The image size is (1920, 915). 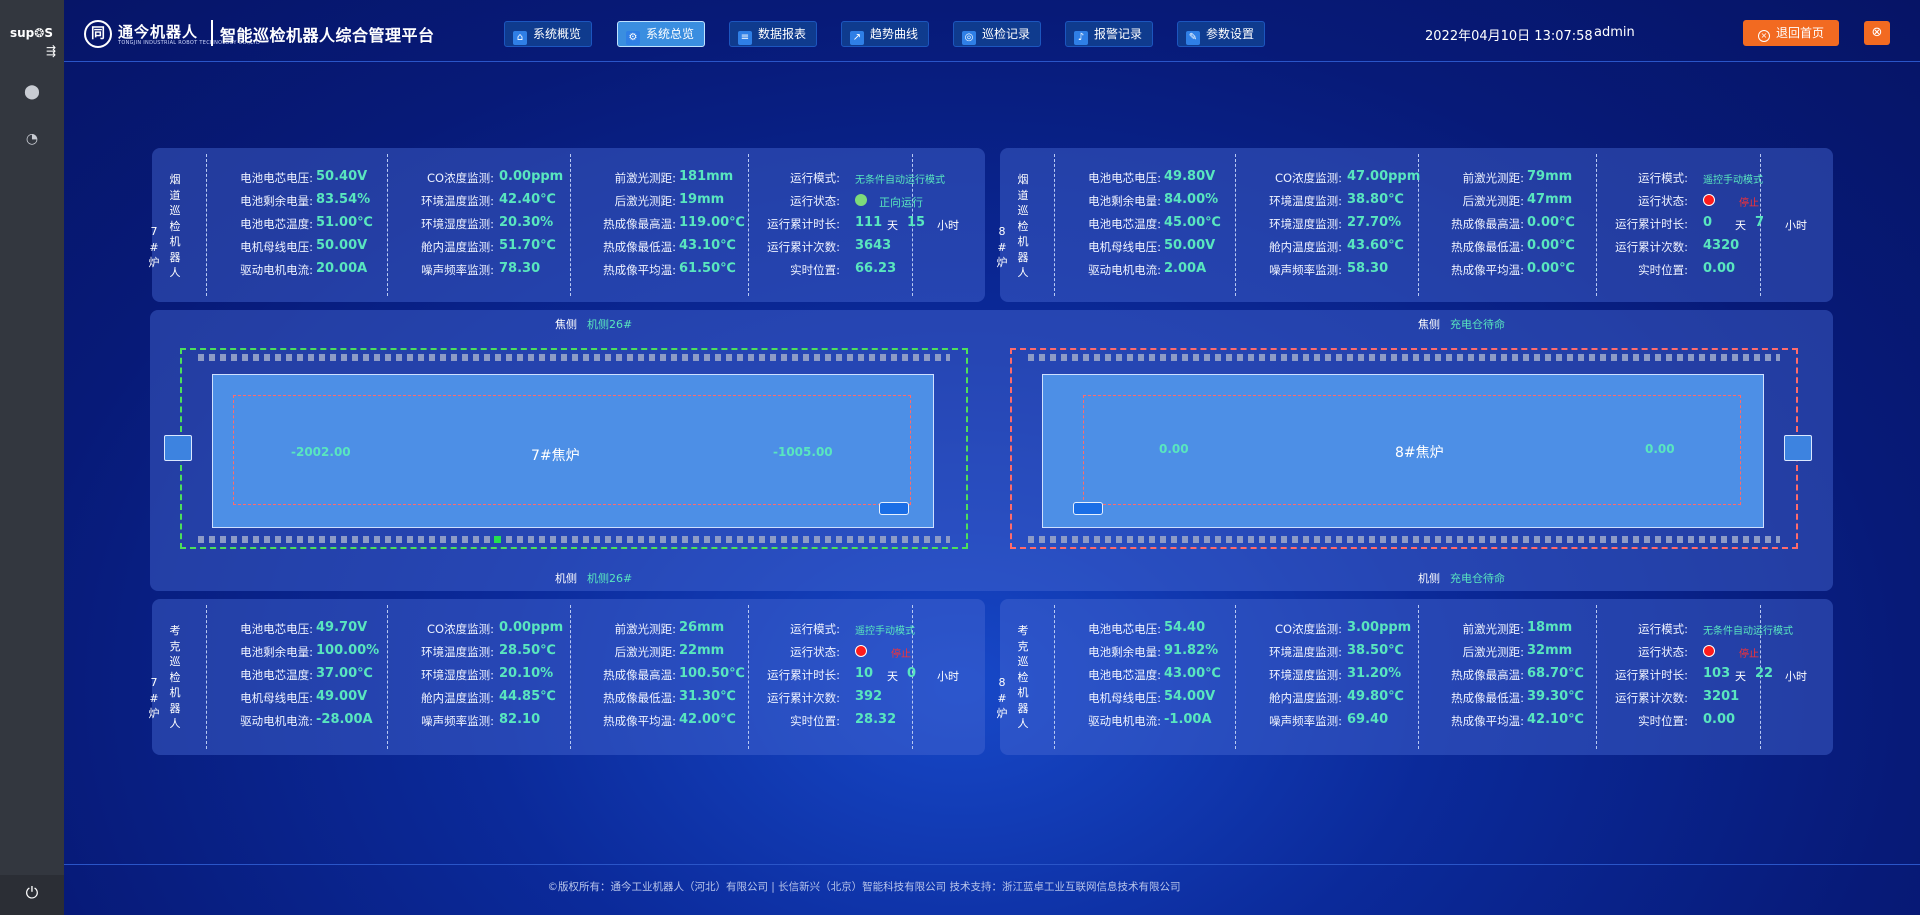 What do you see at coordinates (639, 224) in the screenshot?
I see `metric-label: 热成像最高温:` at bounding box center [639, 224].